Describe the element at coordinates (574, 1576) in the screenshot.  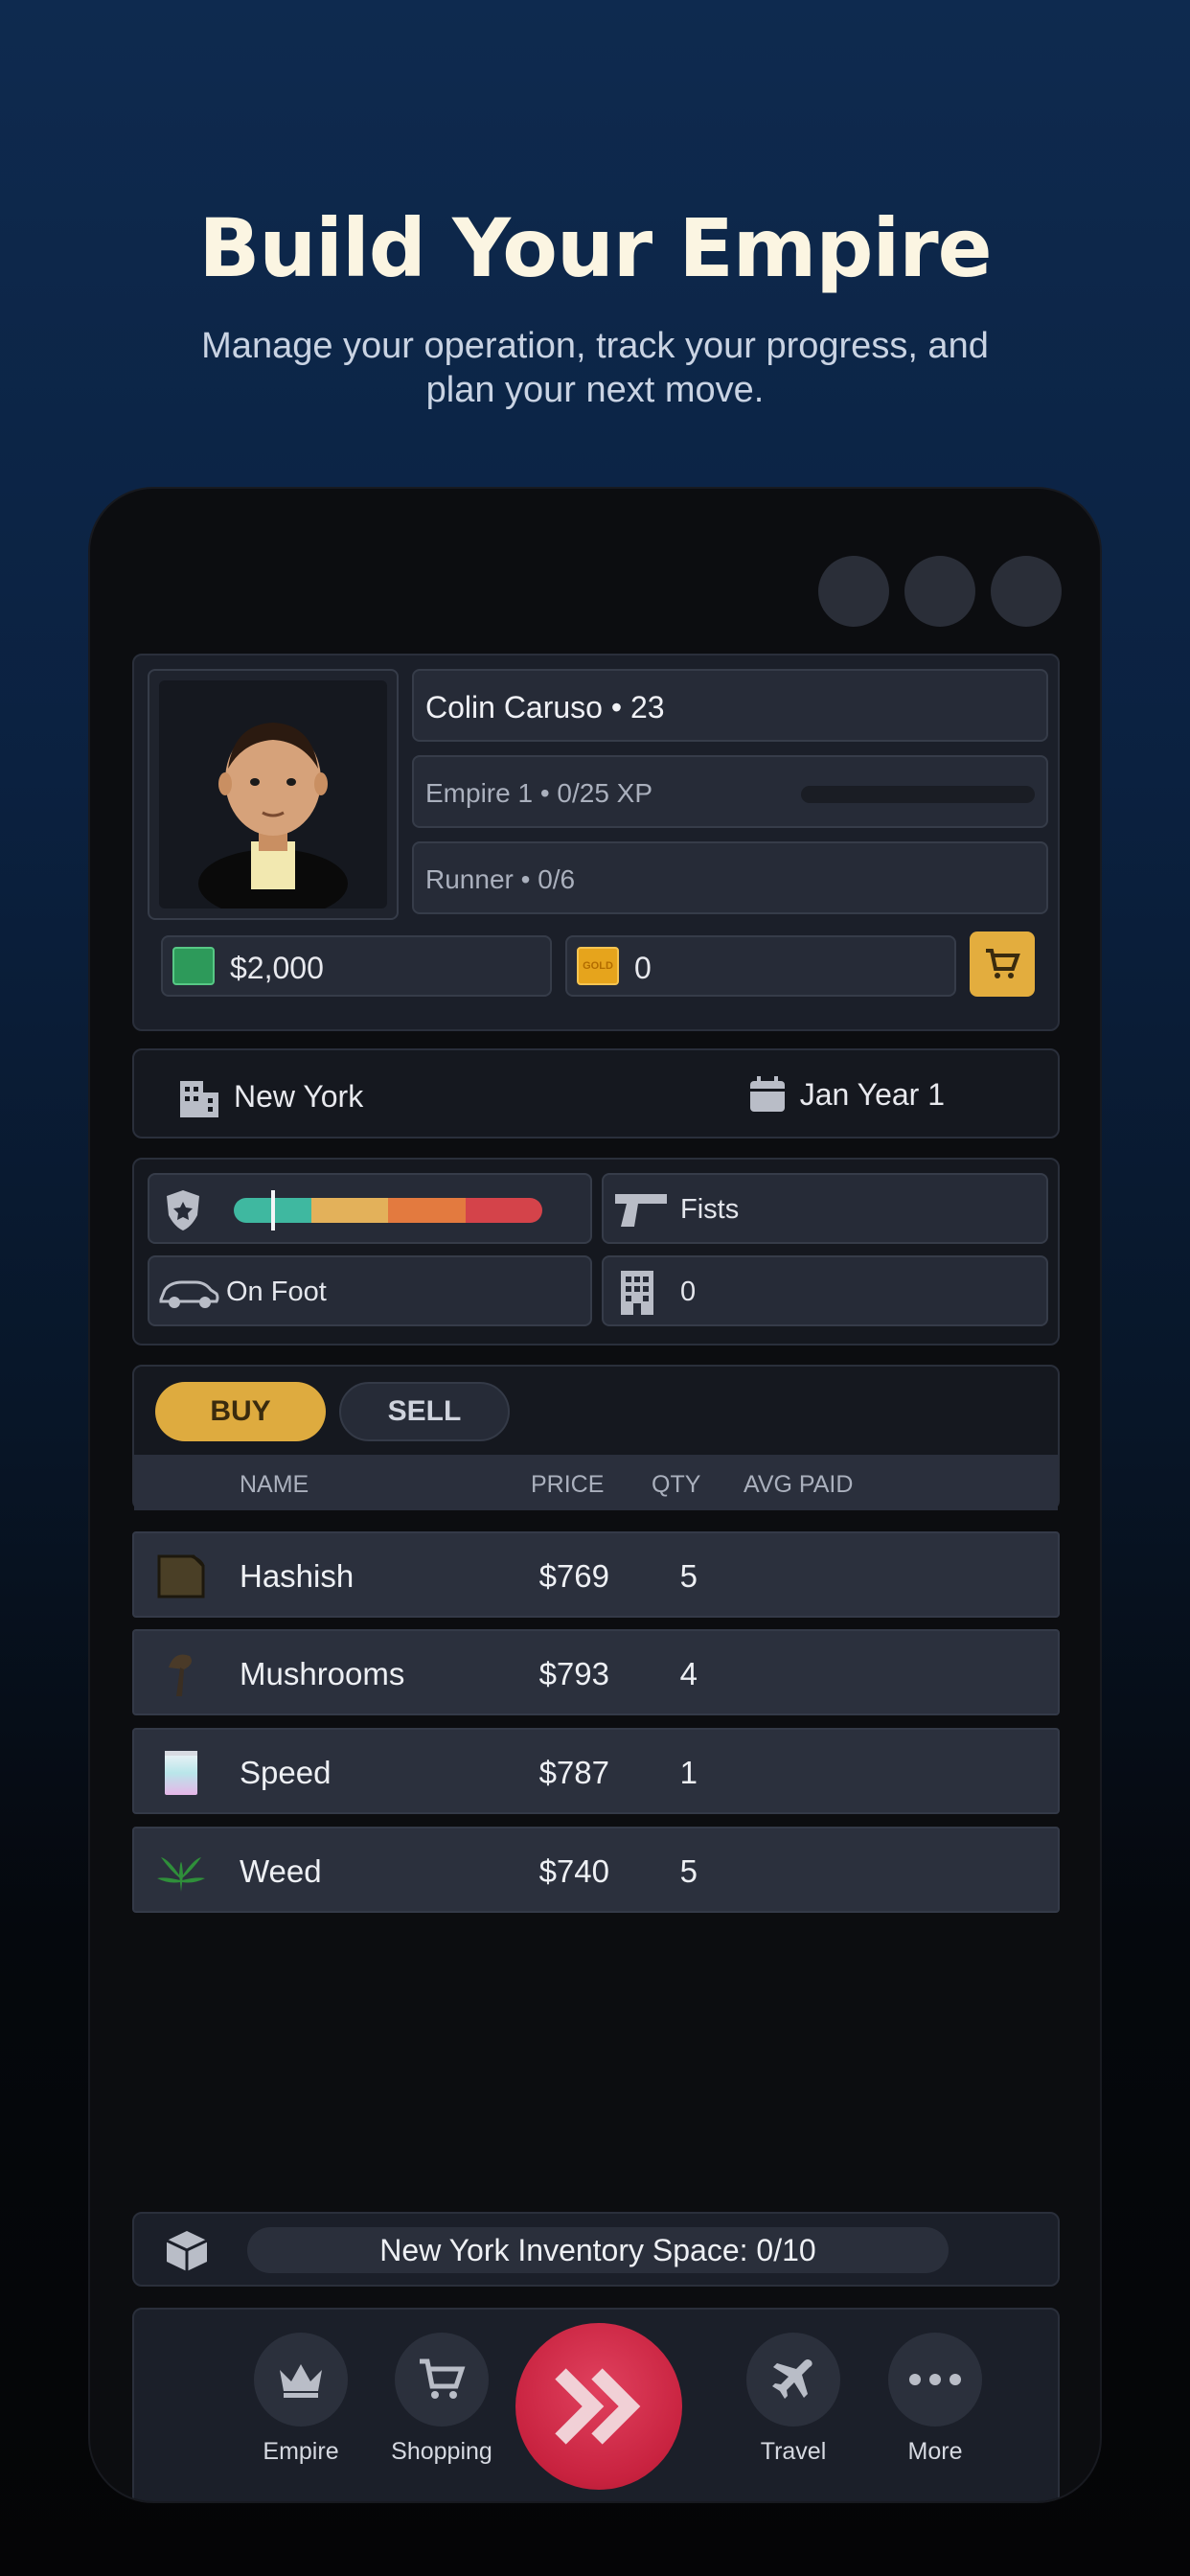
I see `item-price: $769` at that location.